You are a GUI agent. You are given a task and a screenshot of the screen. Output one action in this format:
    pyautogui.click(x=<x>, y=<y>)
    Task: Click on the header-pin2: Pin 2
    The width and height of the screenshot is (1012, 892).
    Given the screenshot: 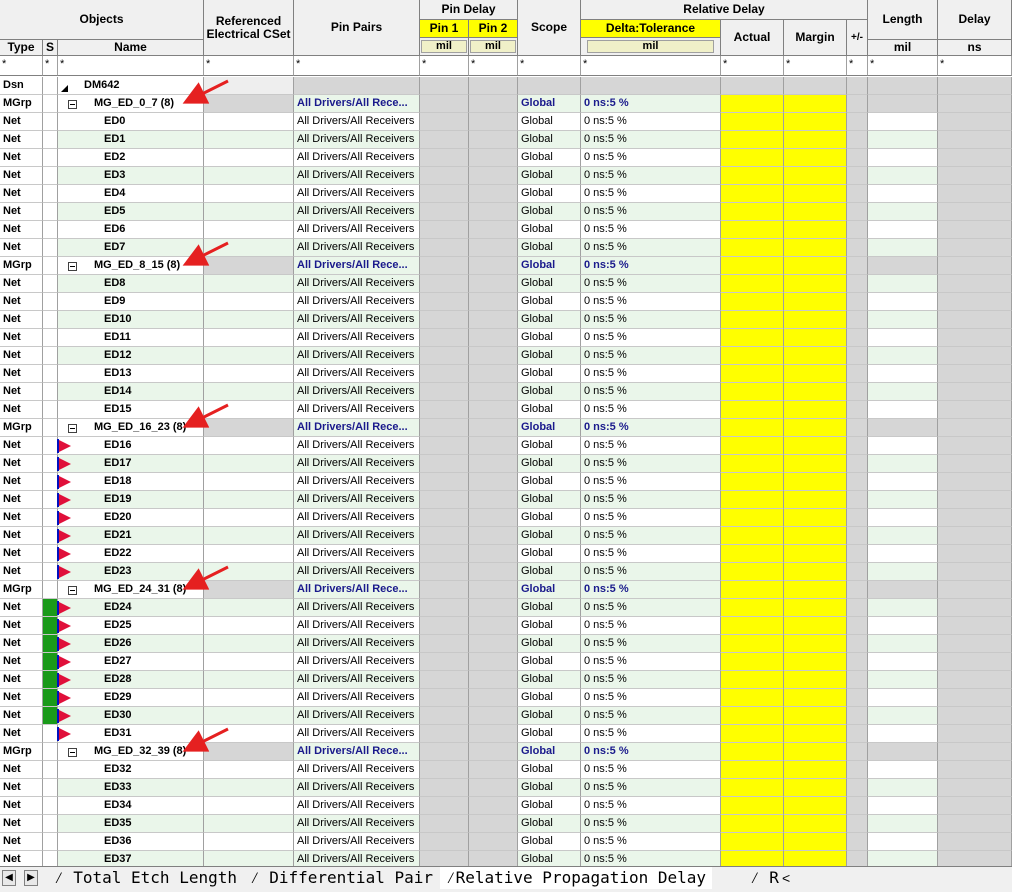 What is the action you would take?
    pyautogui.click(x=493, y=29)
    